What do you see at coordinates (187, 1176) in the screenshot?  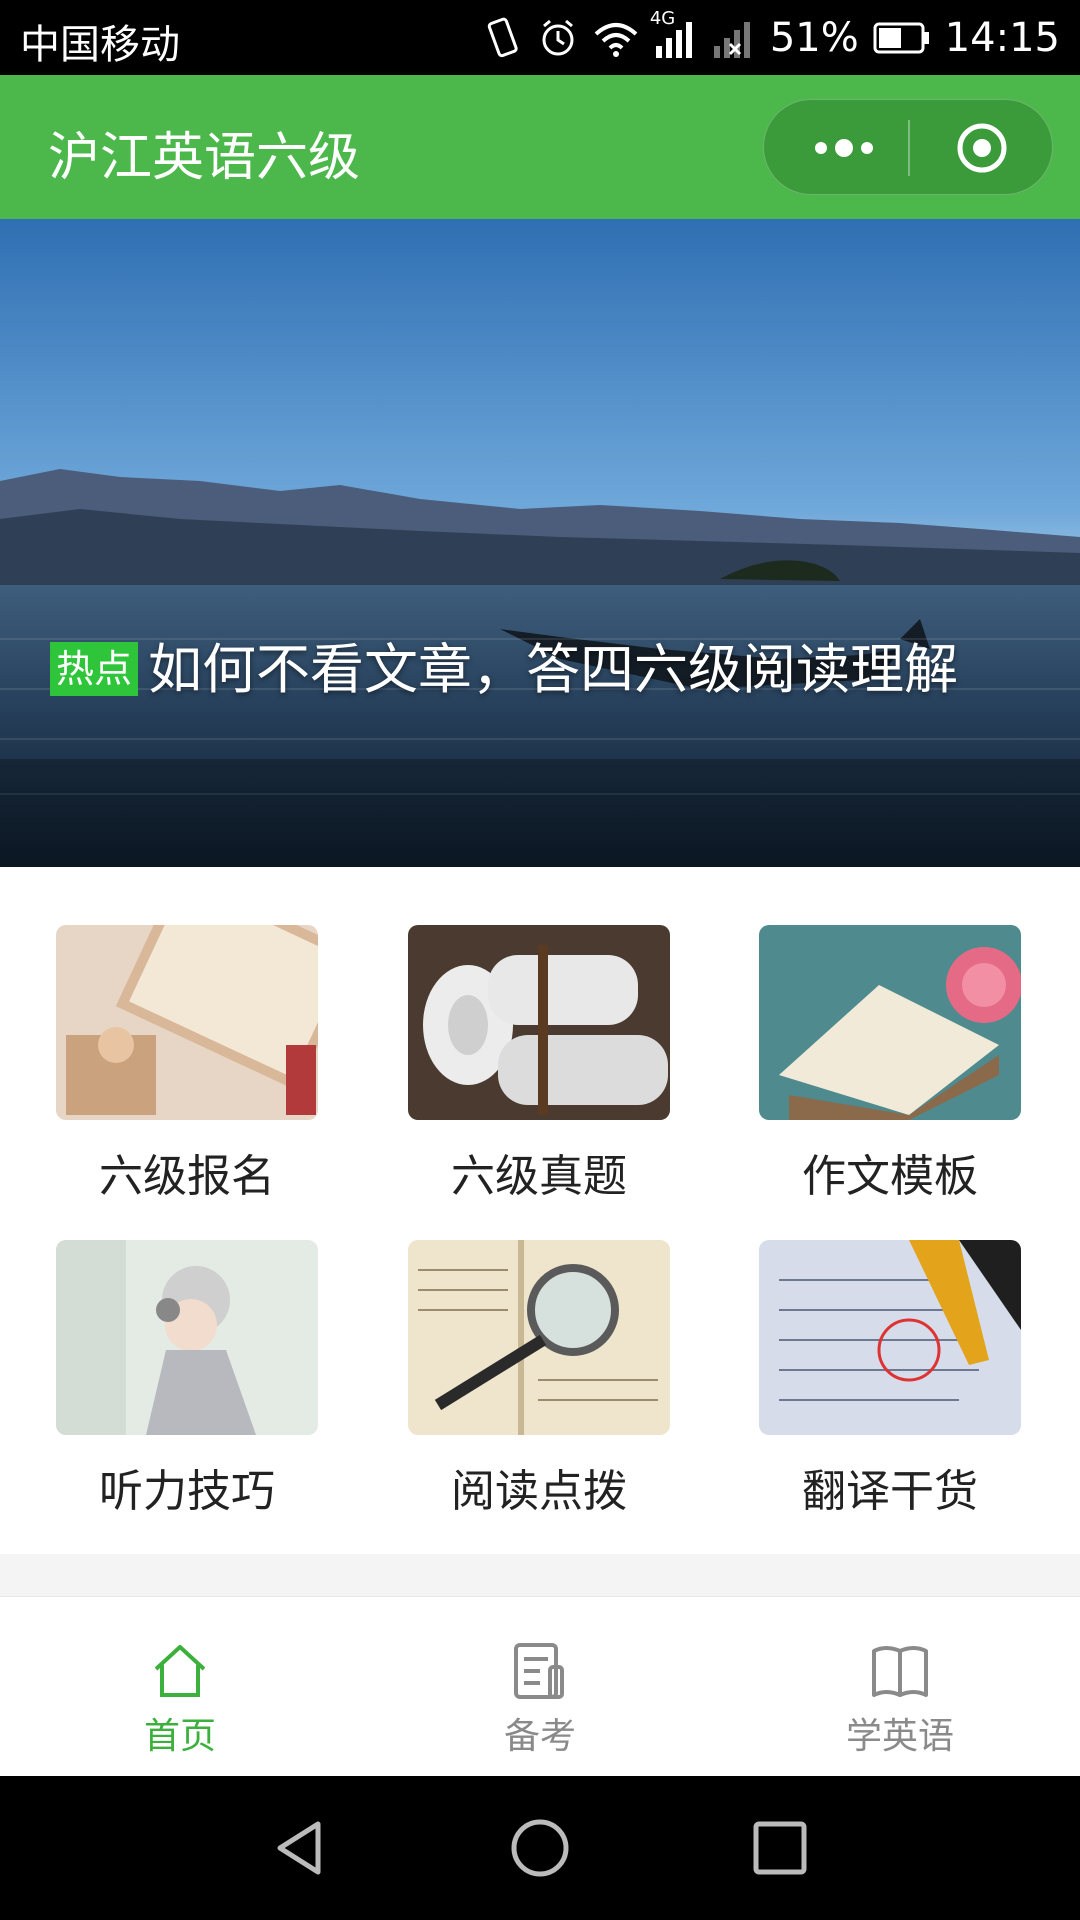 I see `grid-label: 六级报名` at bounding box center [187, 1176].